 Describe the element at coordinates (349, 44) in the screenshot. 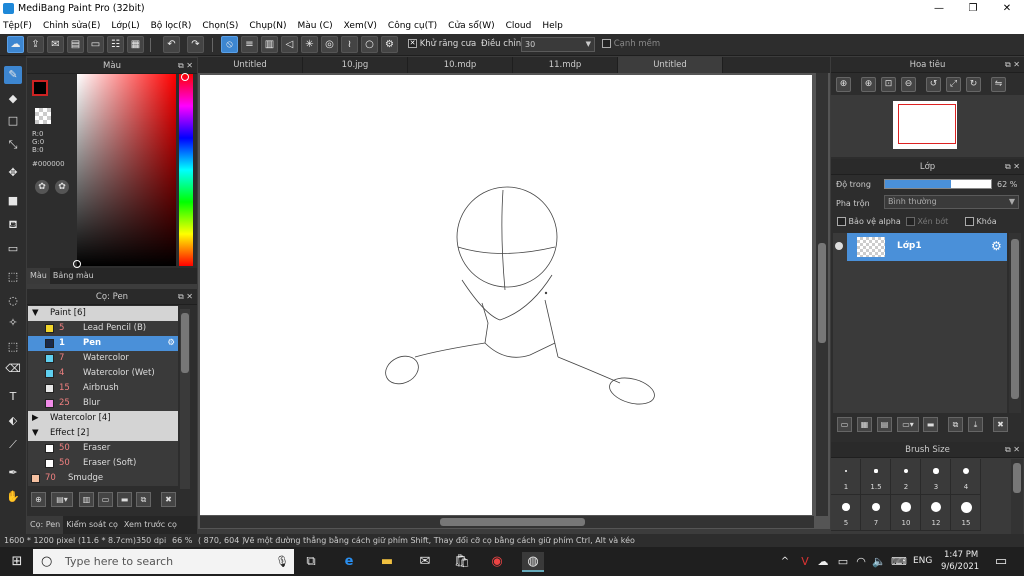

I see `snap-curve-icon: ≀` at that location.